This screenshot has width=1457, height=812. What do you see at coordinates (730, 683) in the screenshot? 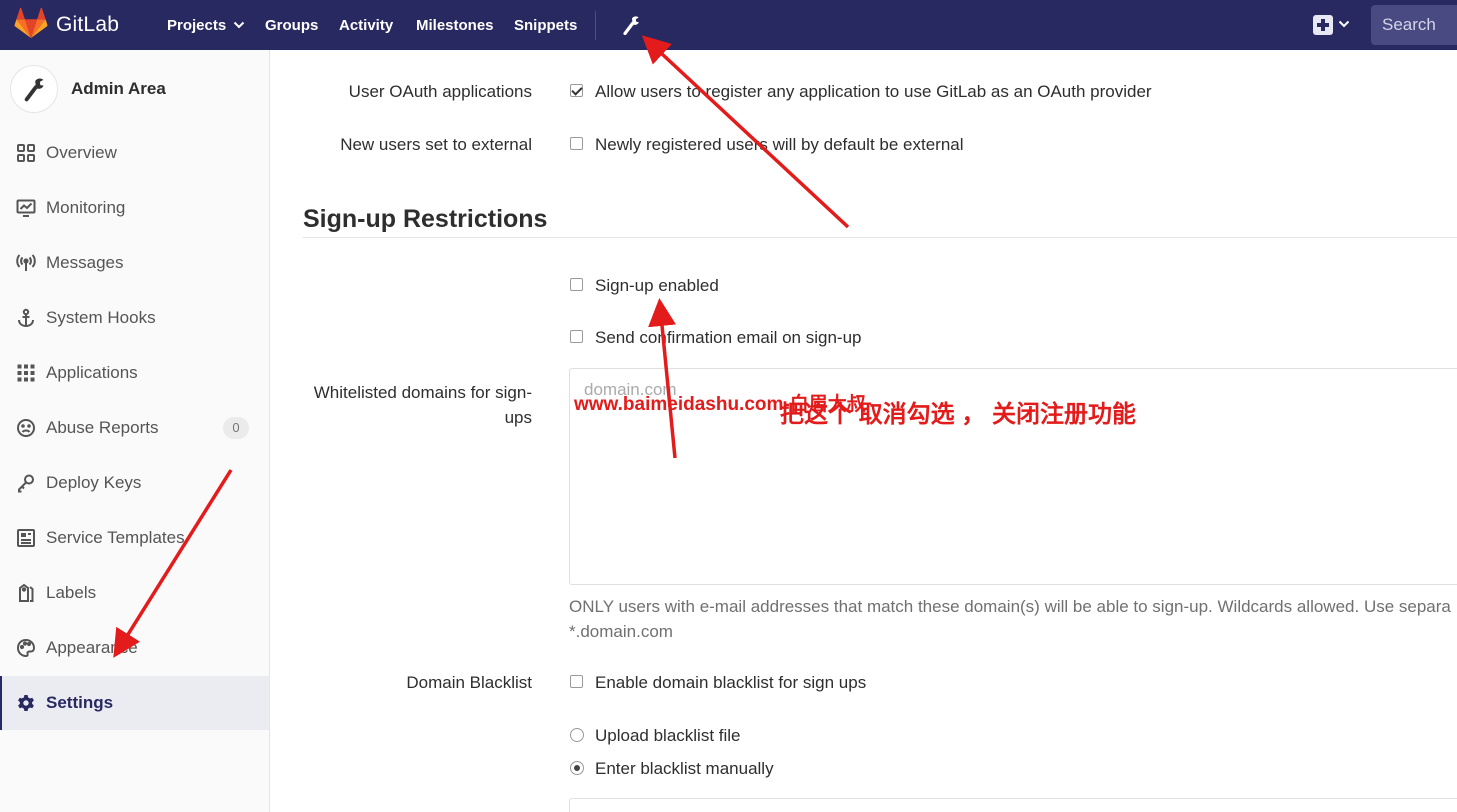
I see `blacklist-option-text: Enable domain blacklist for sign ups` at bounding box center [730, 683].